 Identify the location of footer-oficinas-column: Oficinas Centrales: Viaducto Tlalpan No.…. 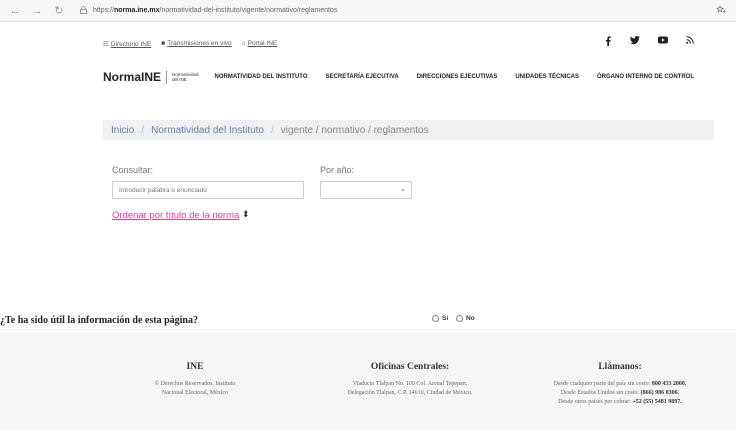
(410, 380).